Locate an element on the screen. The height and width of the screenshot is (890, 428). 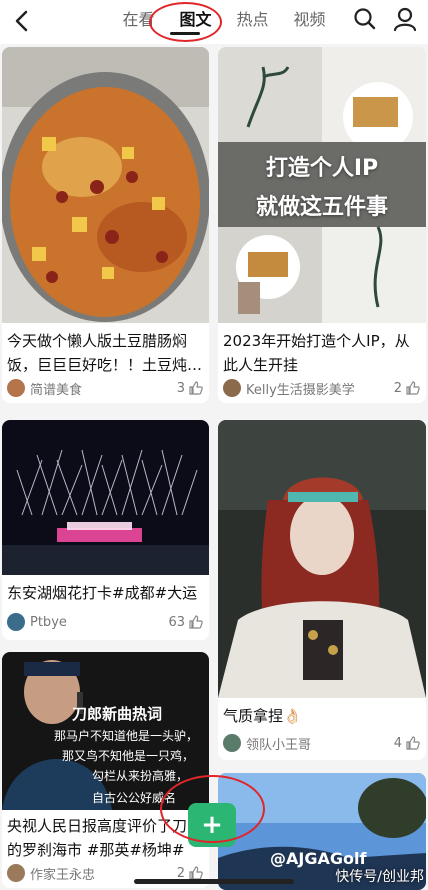
home-indicator is located at coordinates (214, 881).